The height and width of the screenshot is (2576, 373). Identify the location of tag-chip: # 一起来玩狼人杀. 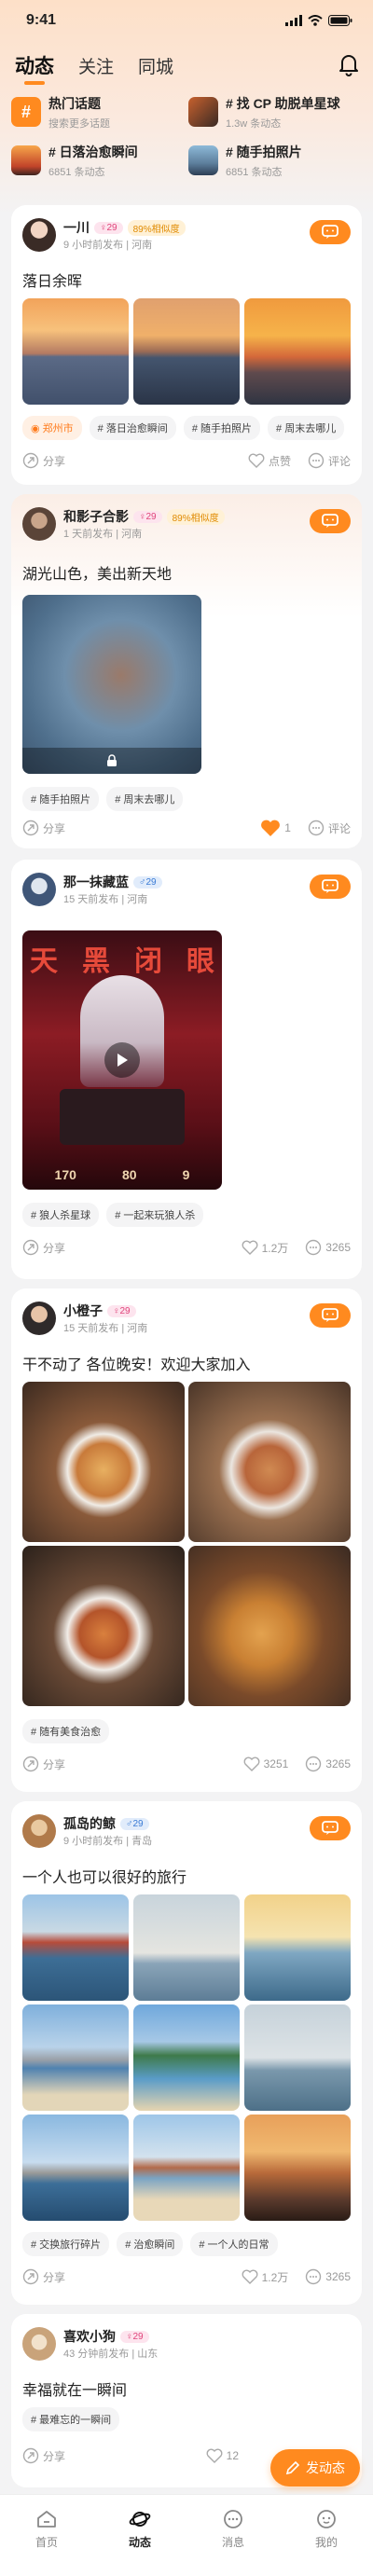
(155, 1215).